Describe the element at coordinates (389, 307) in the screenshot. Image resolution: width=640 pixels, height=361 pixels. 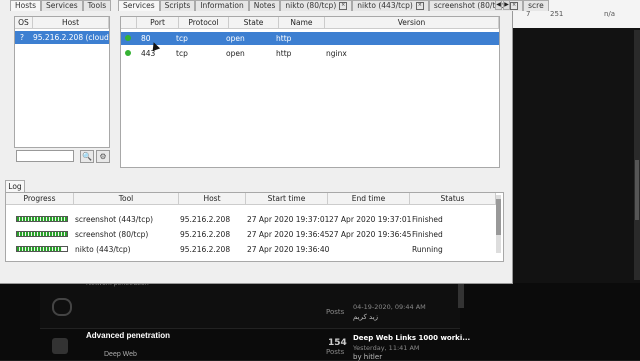
I see `forum-top-date: 04-19-2020, 09:44 AM` at that location.